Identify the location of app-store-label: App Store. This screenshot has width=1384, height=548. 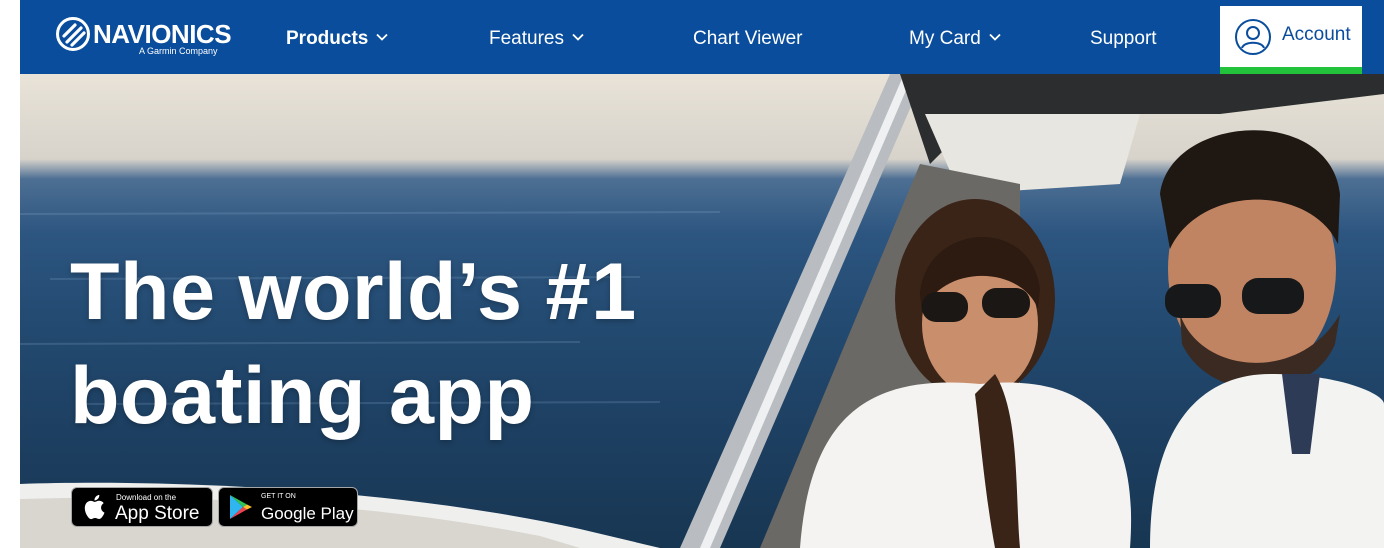
(157, 513).